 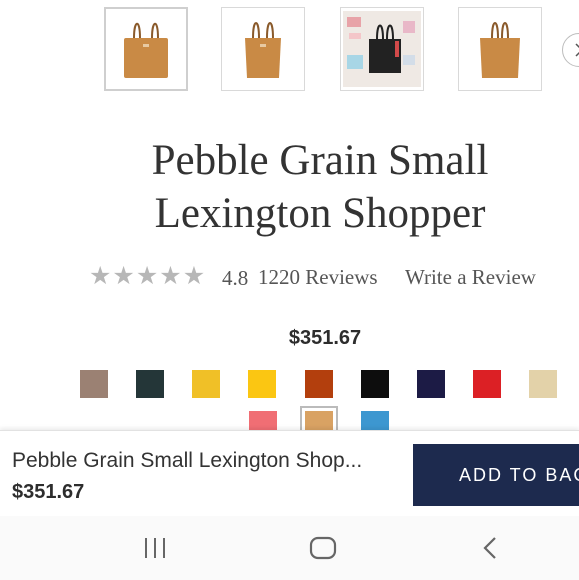 What do you see at coordinates (48, 492) in the screenshot?
I see `sticky-product-price: $351.67` at bounding box center [48, 492].